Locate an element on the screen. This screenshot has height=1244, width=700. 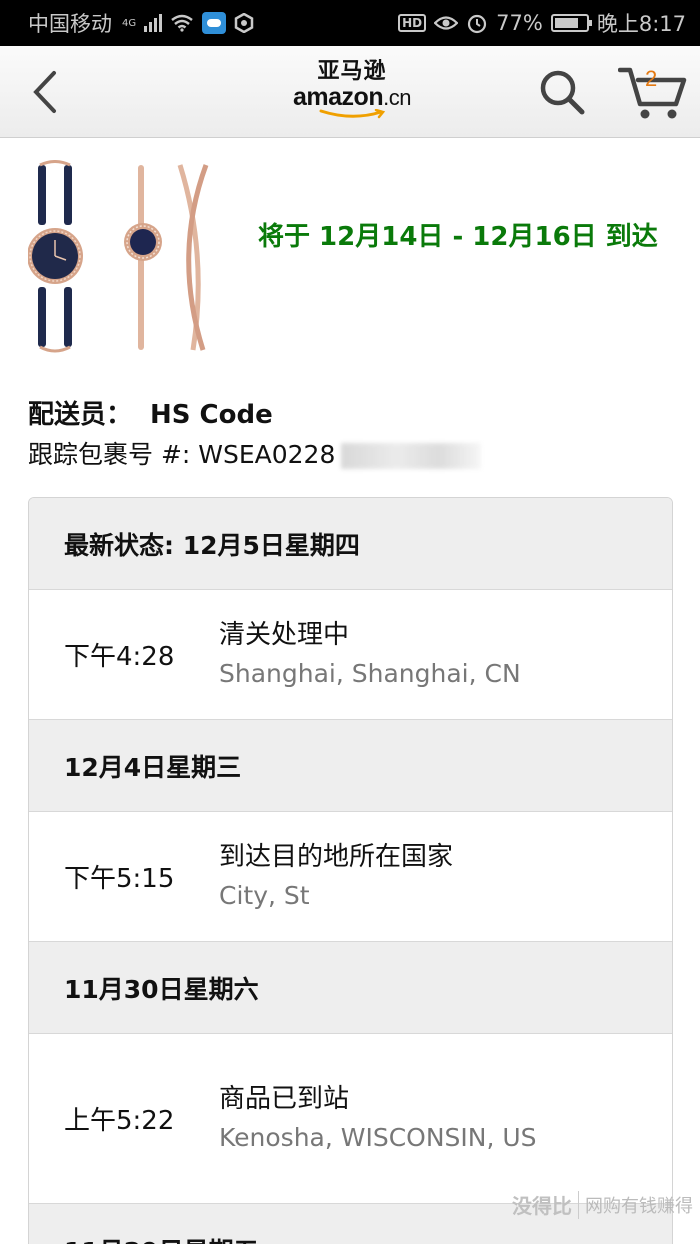
timeline-date-header: 最新状态: 12月5日星期四 is located at coordinates (350, 544).